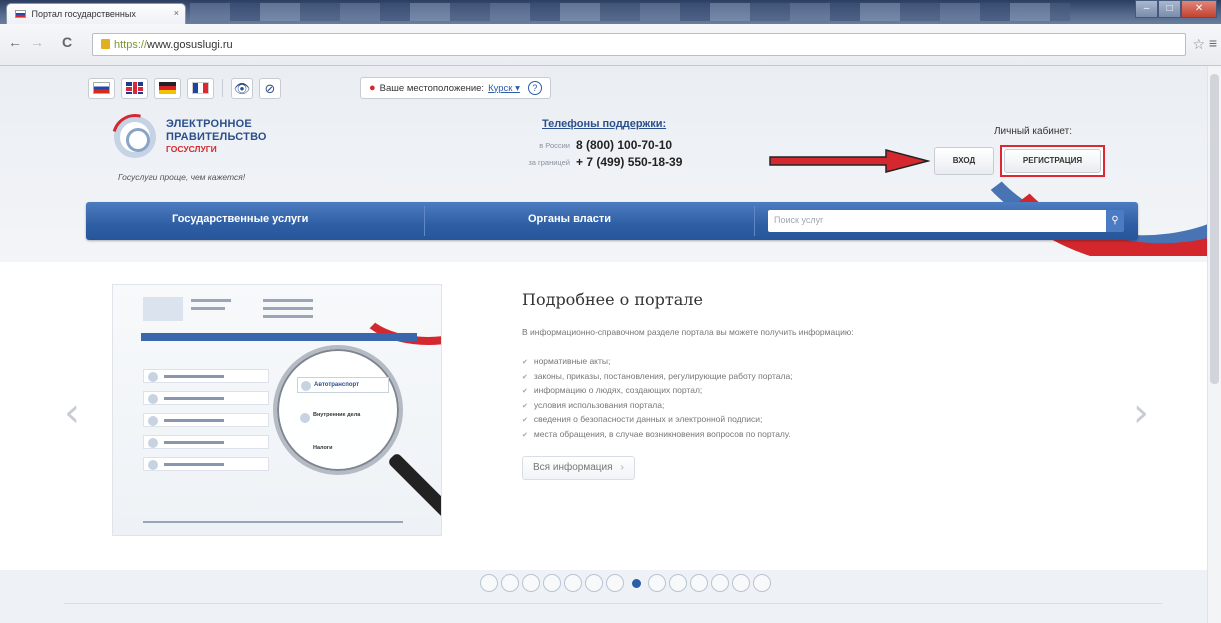  I want to click on location-pin-icon: ●, so click(372, 88).